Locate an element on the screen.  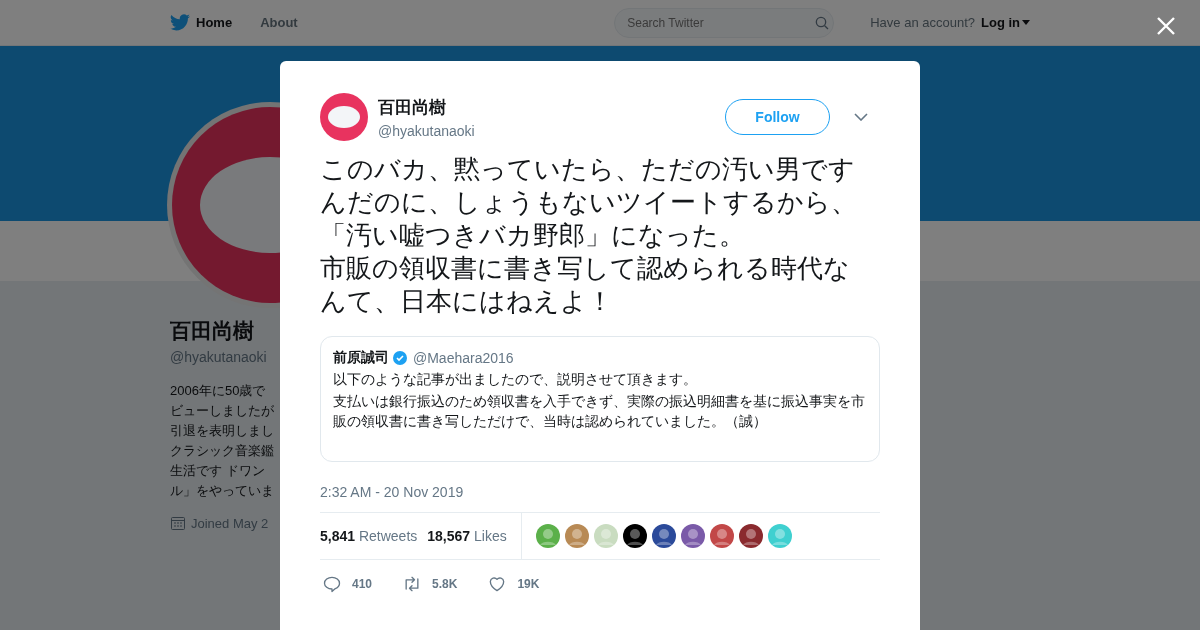
tweet-text: このバカ、黙っていたら、ただの汚い男ですんだのに、しょうもないツイートするから、「汚い嘘つきバカ野郎」になった。 is located at coordinates (589, 202).